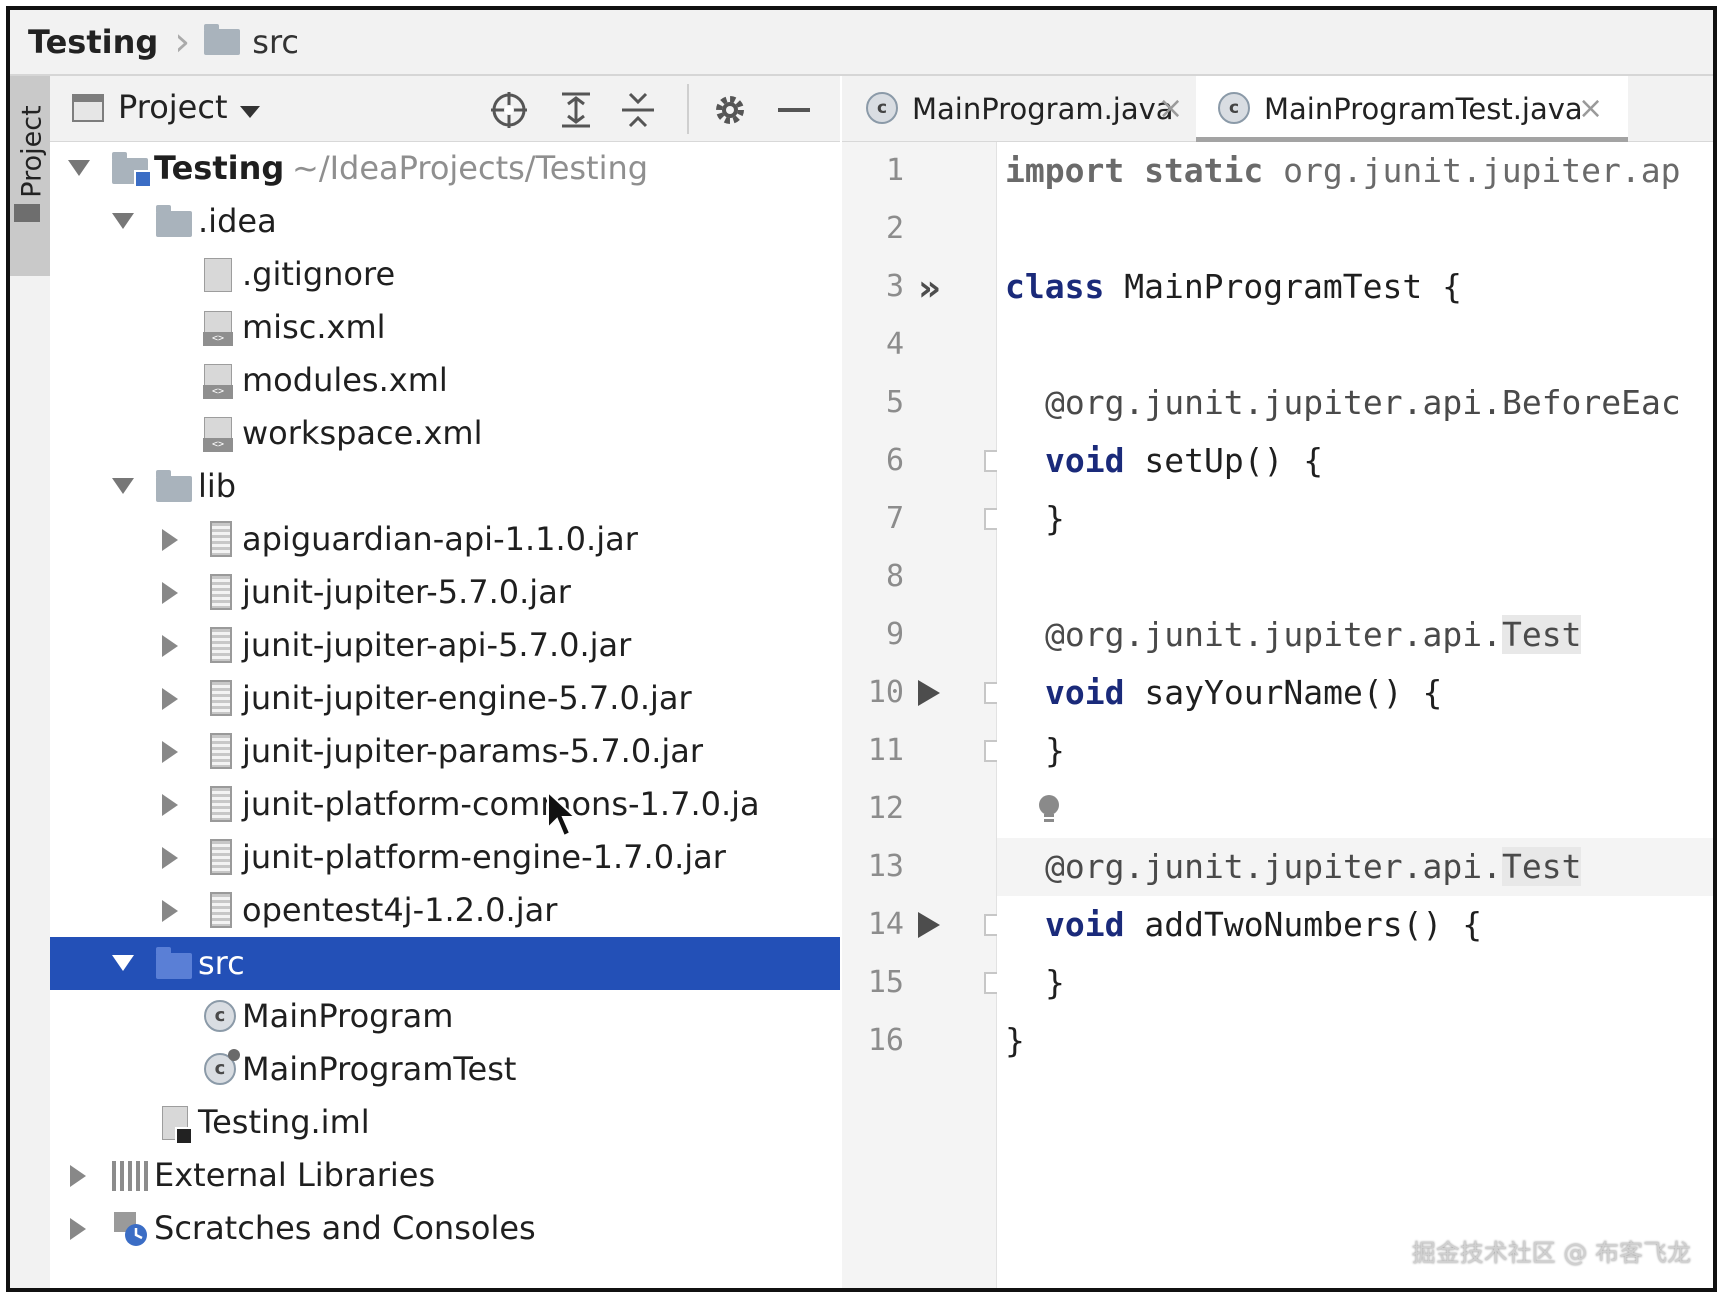  I want to click on toolbar-divider, so click(688, 109).